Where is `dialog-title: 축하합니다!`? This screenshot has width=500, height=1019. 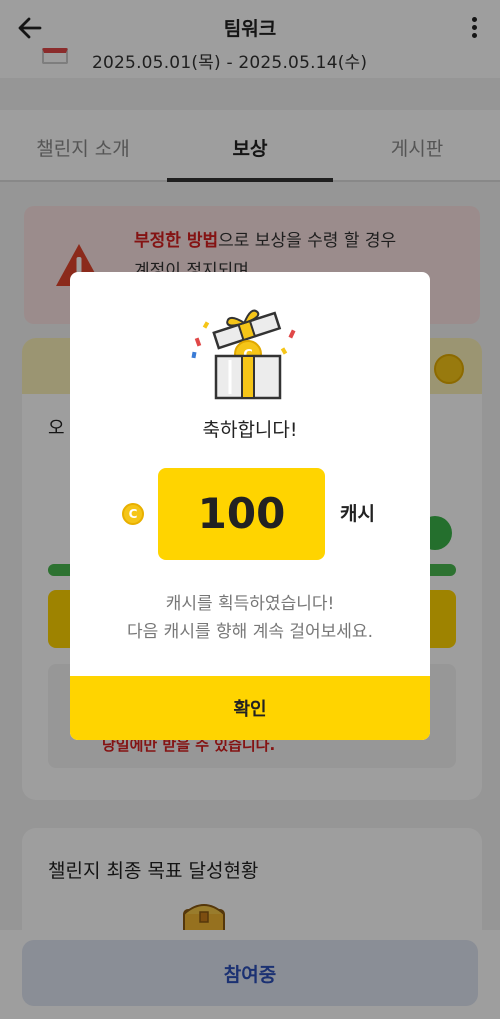
dialog-title: 축하합니다! is located at coordinates (250, 430).